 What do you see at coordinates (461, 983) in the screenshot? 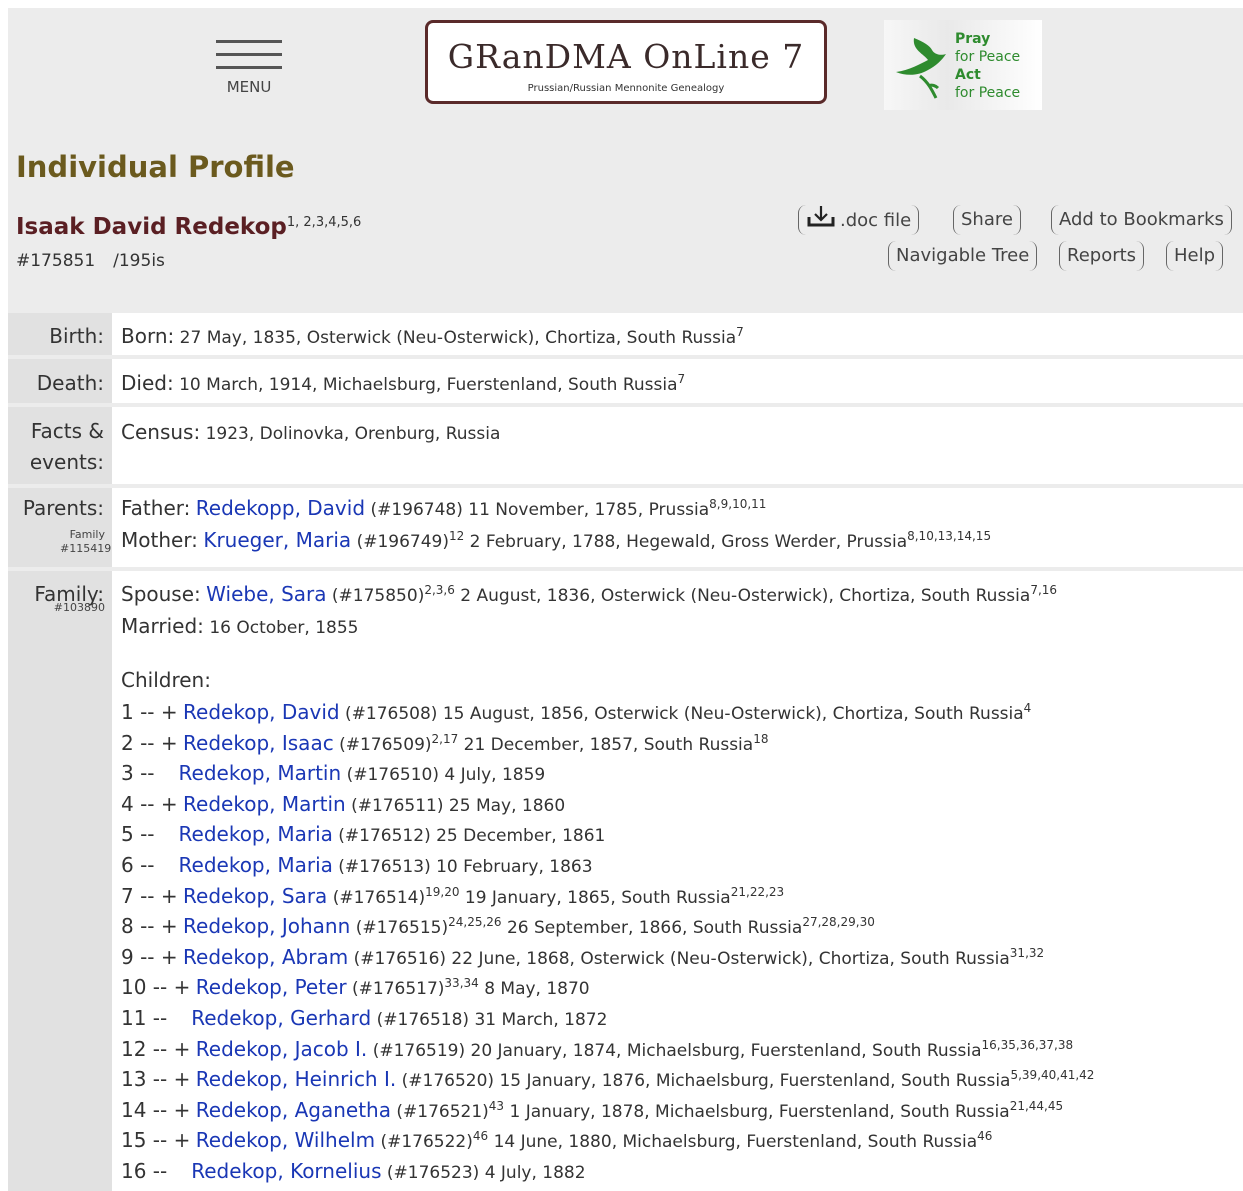
I see `child-id-refs: 33,34` at bounding box center [461, 983].